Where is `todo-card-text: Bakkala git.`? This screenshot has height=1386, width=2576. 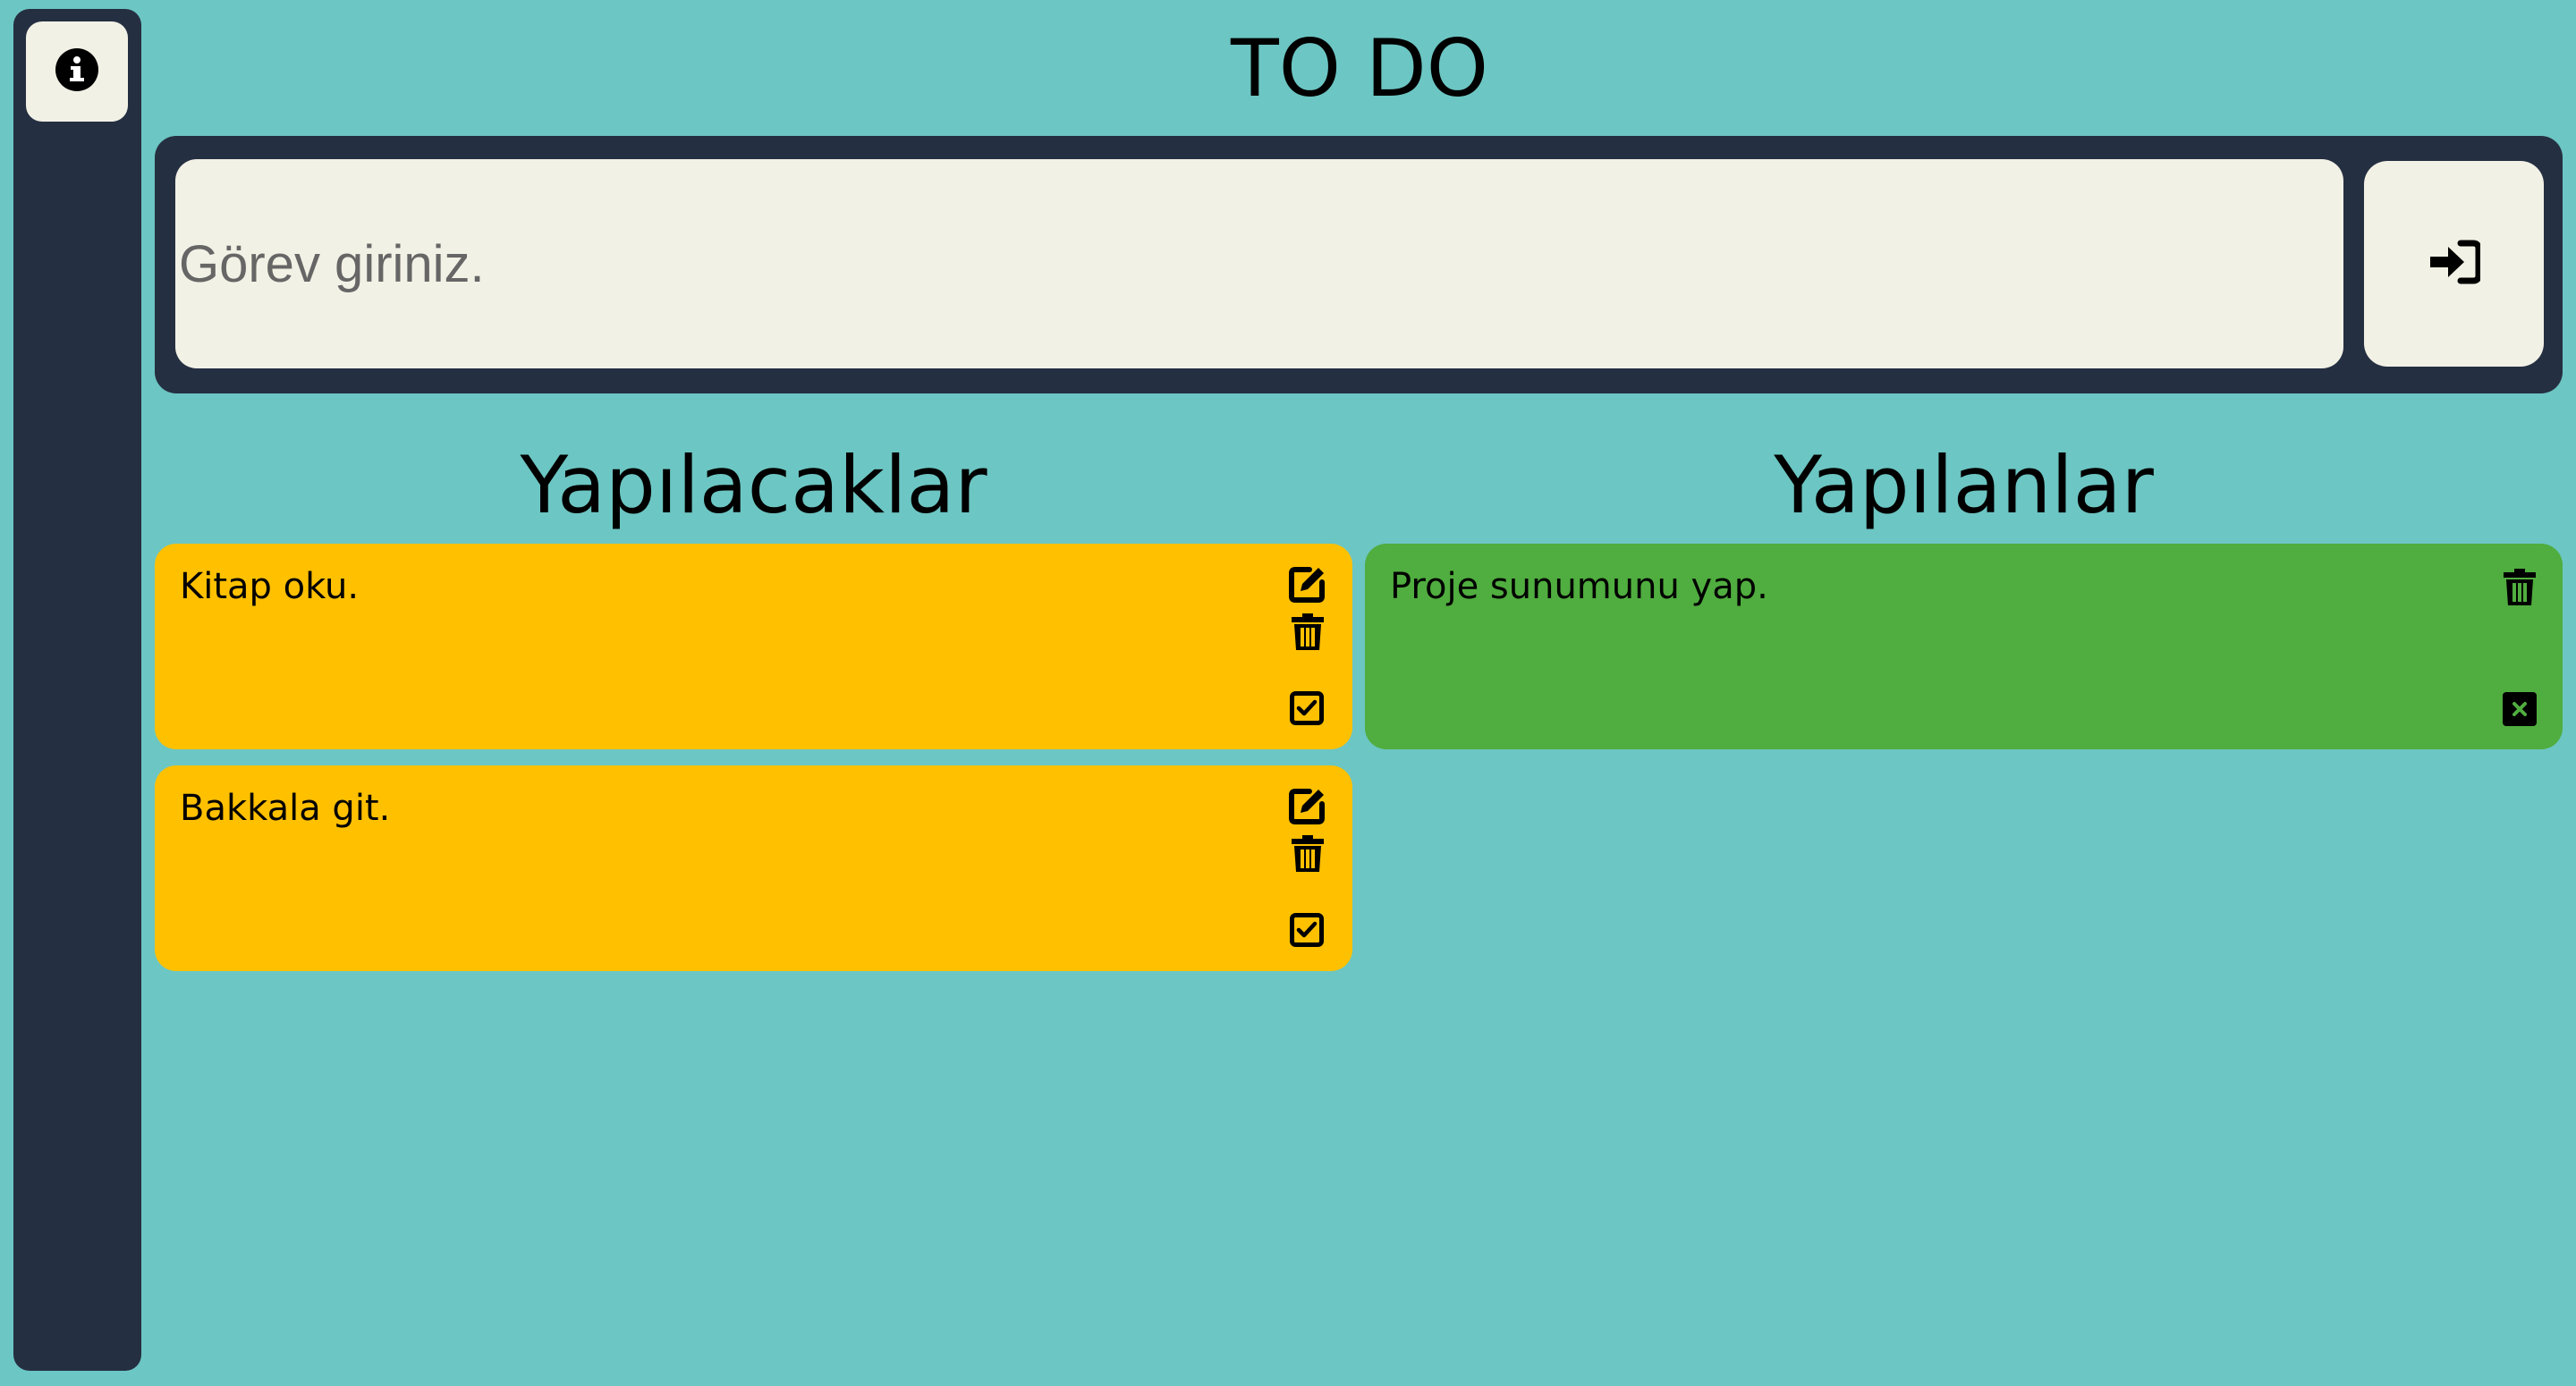
todo-card-text: Bakkala git. is located at coordinates (285, 808).